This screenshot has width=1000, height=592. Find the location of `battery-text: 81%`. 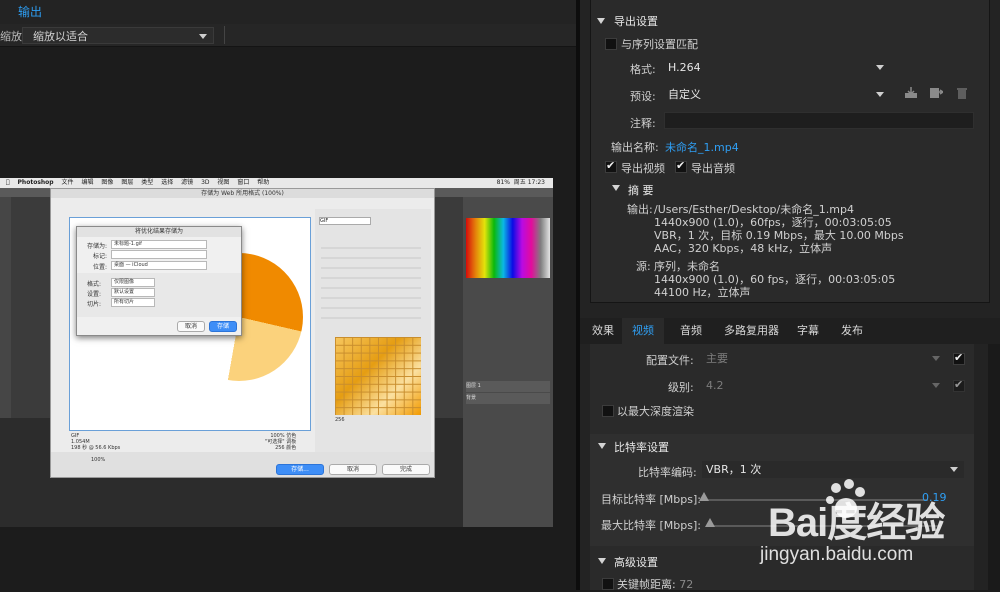

battery-text: 81% is located at coordinates (503, 182).